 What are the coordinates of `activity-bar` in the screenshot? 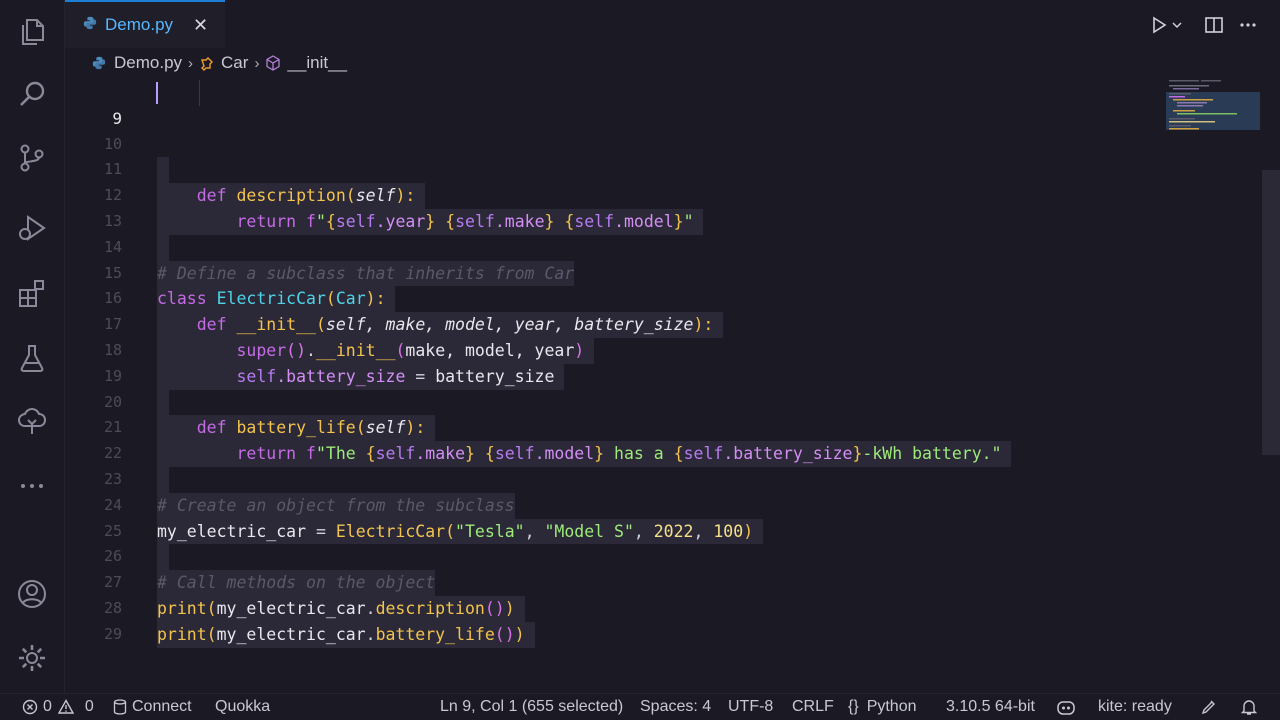 It's located at (32, 347).